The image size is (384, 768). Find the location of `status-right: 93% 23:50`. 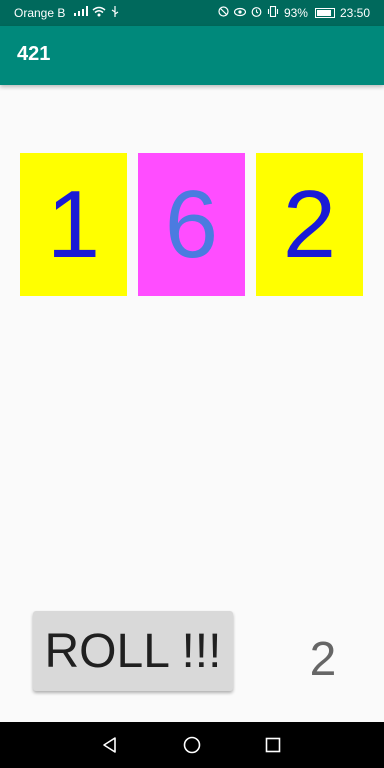

status-right: 93% 23:50 is located at coordinates (294, 12).